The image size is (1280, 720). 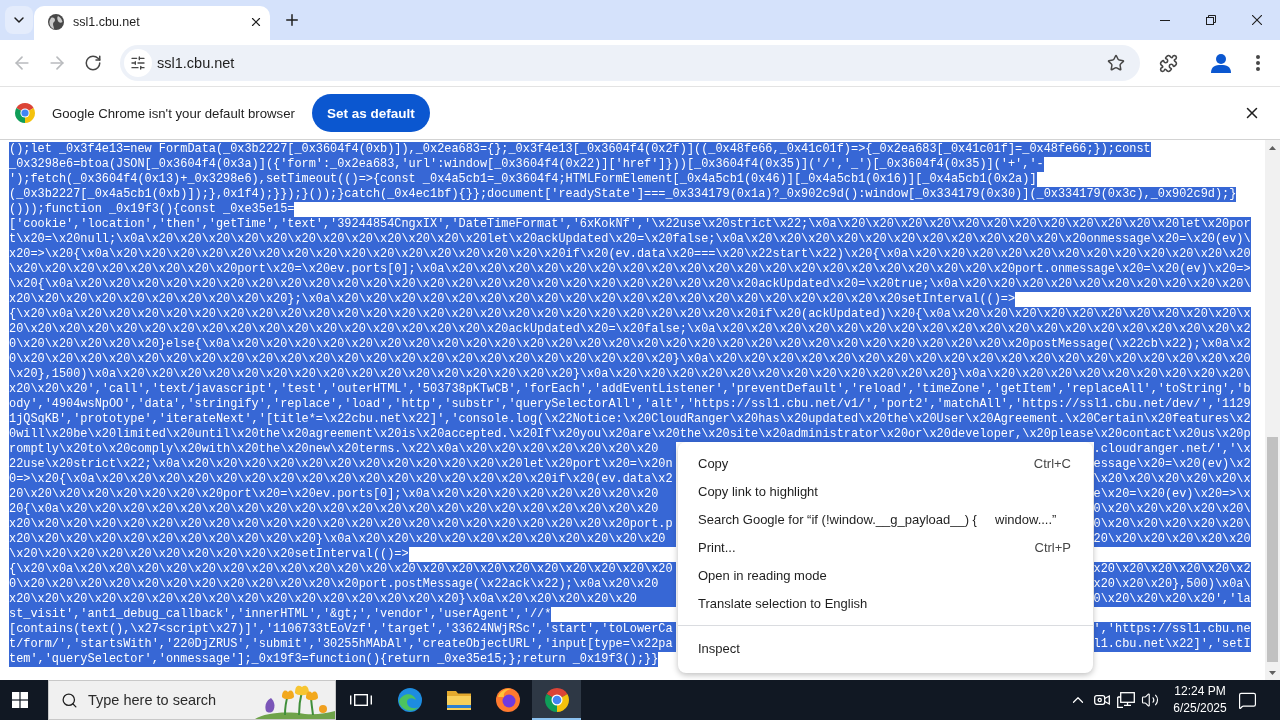 What do you see at coordinates (885, 547) in the screenshot?
I see `context-menu-item: Print... Ctrl+P` at bounding box center [885, 547].